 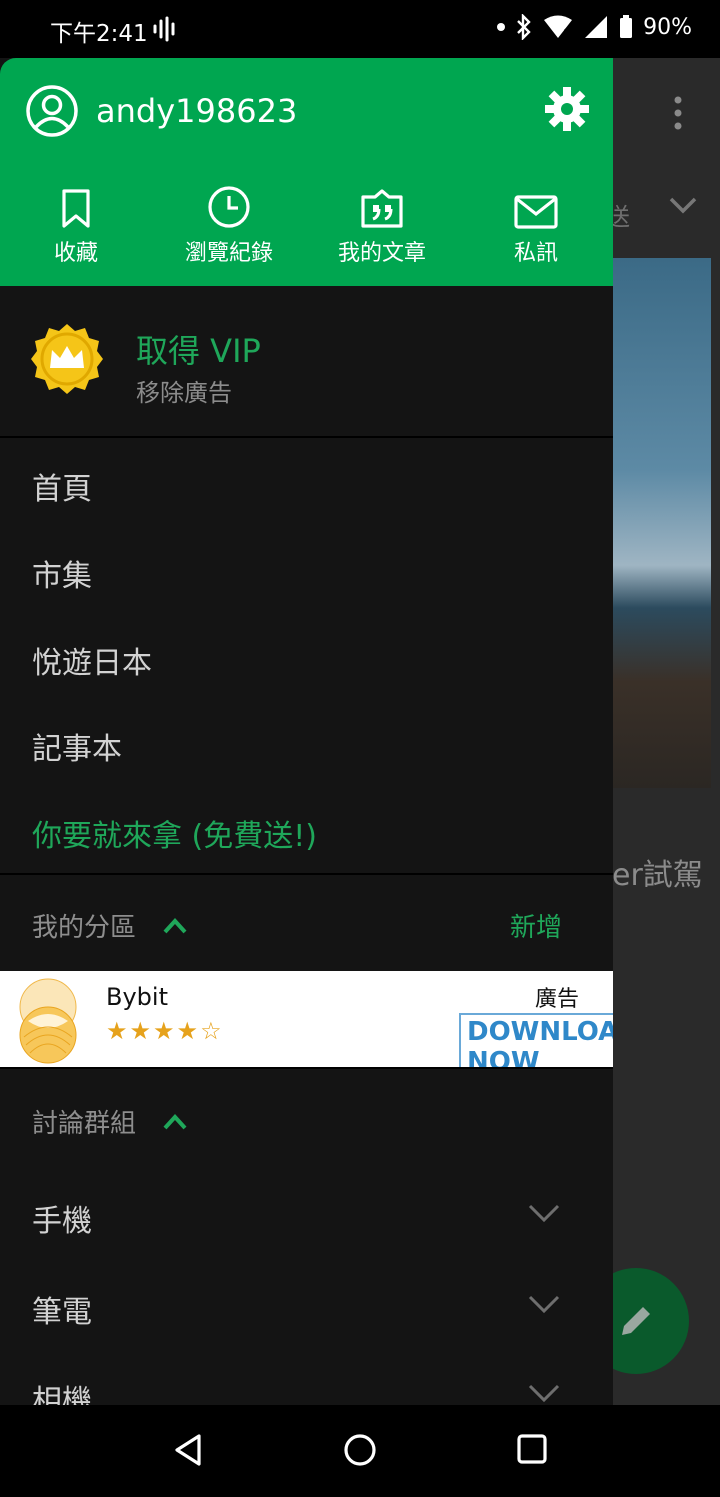 What do you see at coordinates (184, 393) in the screenshot?
I see `vip-subtitle: 移除廣告` at bounding box center [184, 393].